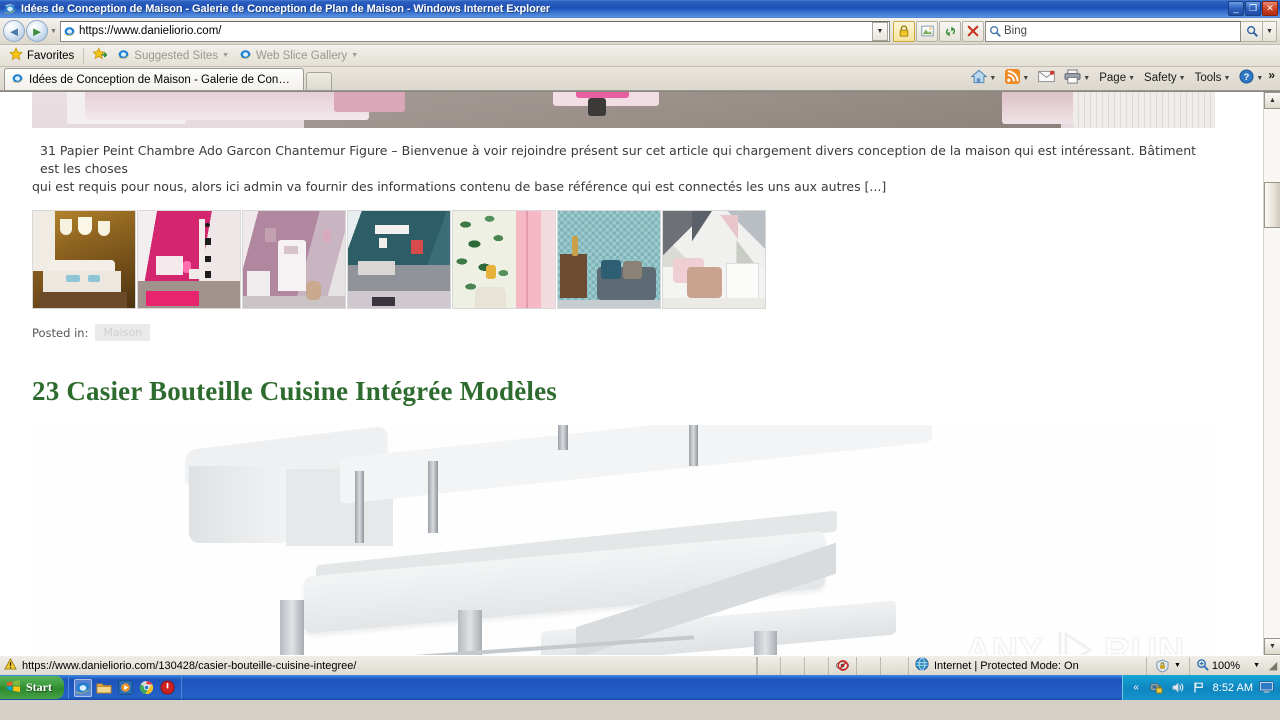  Describe the element at coordinates (1208, 78) in the screenshot. I see `tools-menu-label: Tools` at that location.